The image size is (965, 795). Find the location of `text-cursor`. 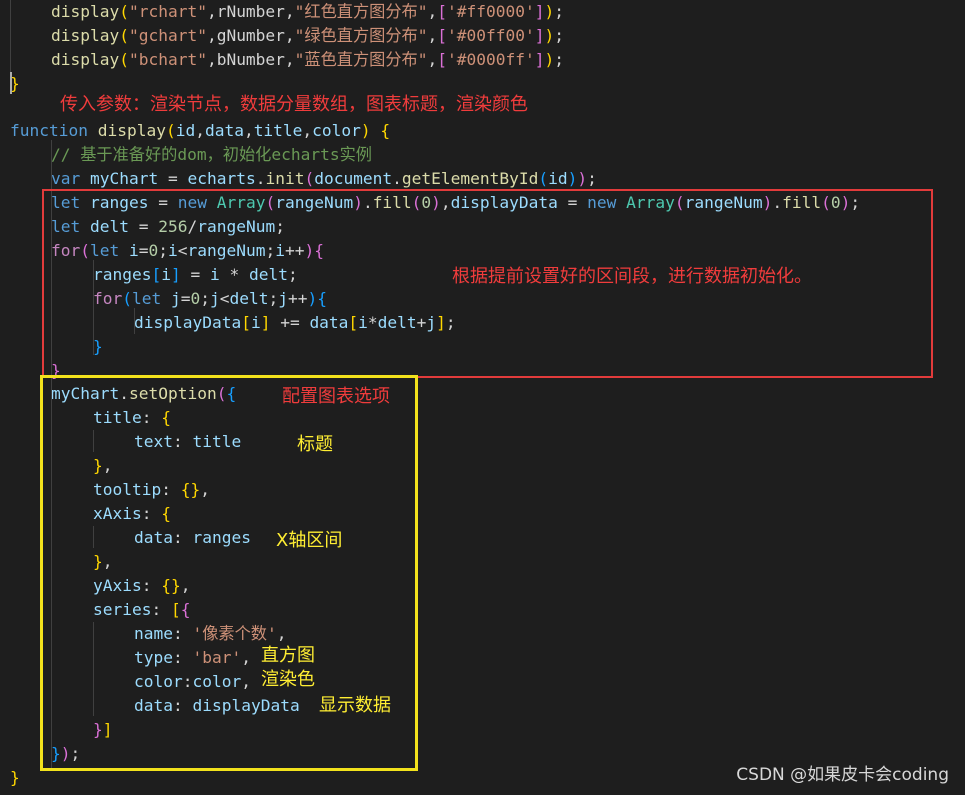

text-cursor is located at coordinates (11, 83).